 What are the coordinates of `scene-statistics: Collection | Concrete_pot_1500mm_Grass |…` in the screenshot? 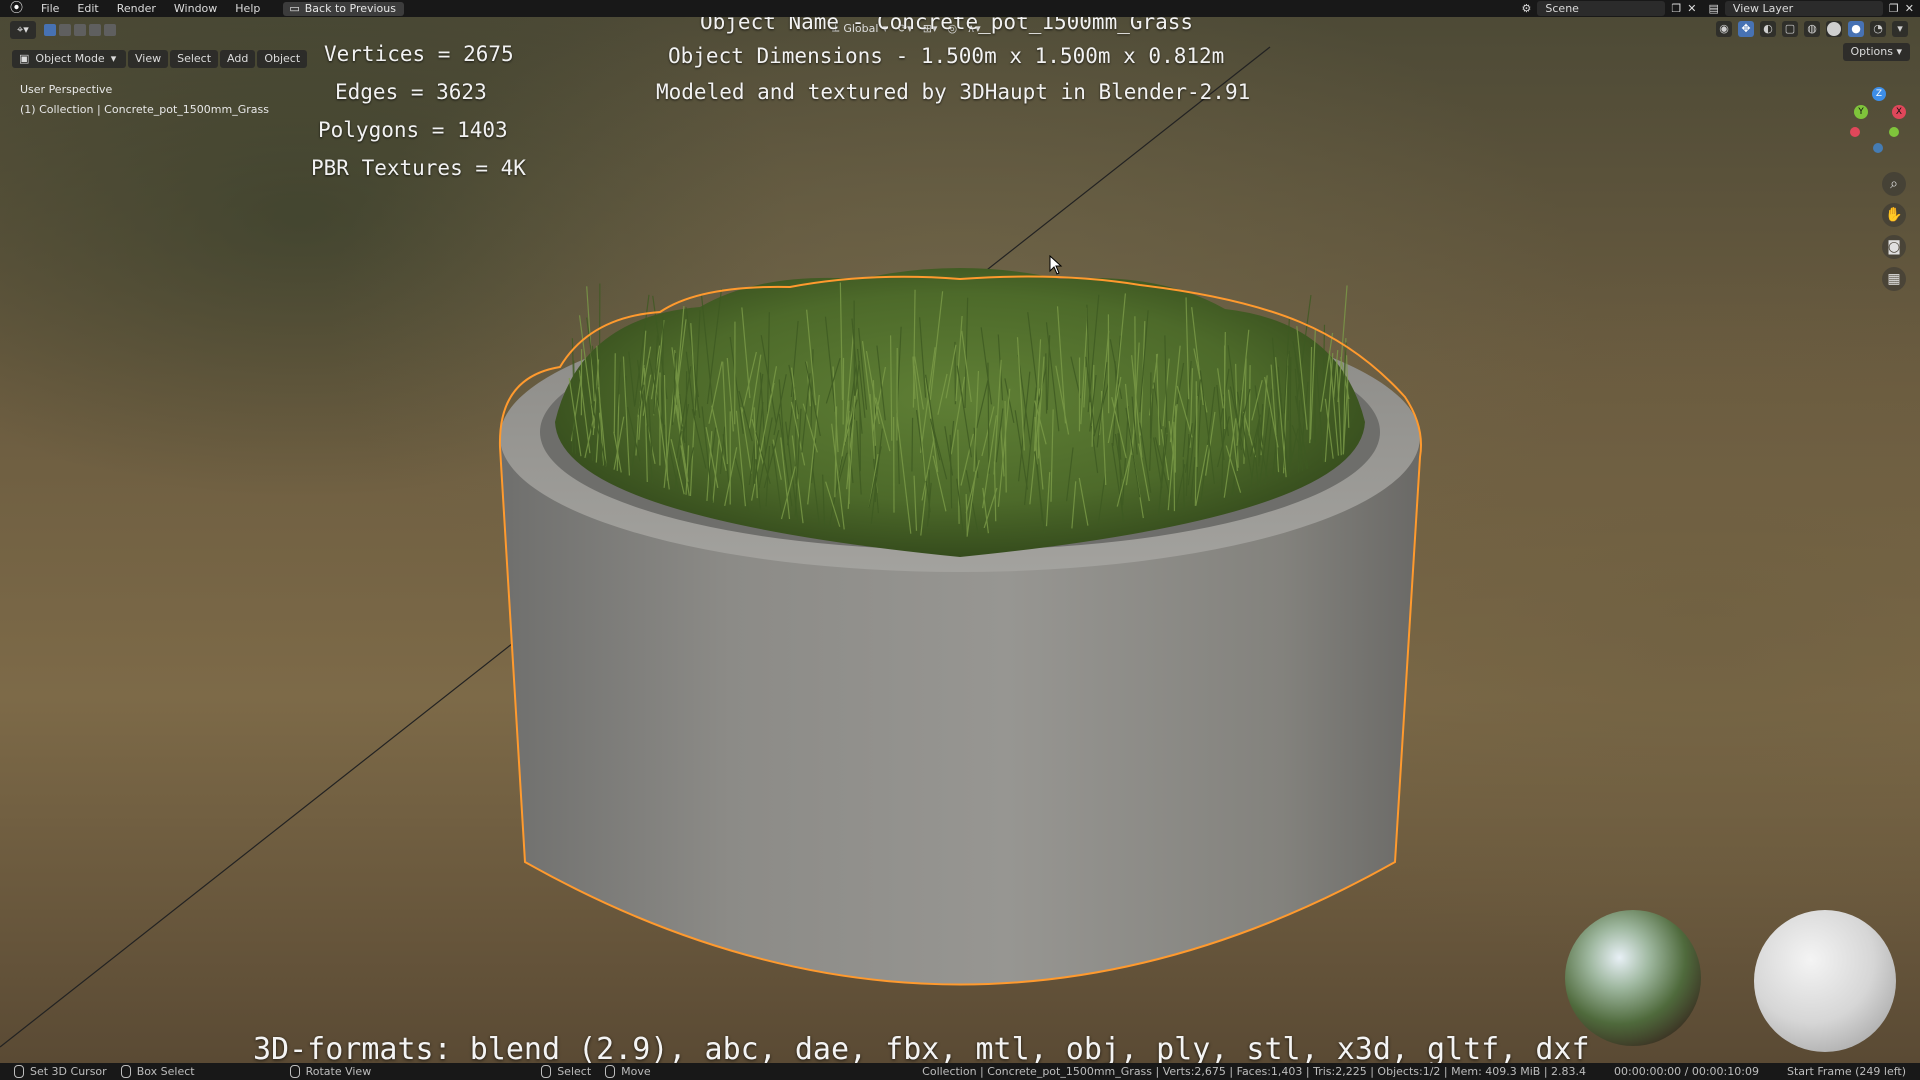 It's located at (1254, 1071).